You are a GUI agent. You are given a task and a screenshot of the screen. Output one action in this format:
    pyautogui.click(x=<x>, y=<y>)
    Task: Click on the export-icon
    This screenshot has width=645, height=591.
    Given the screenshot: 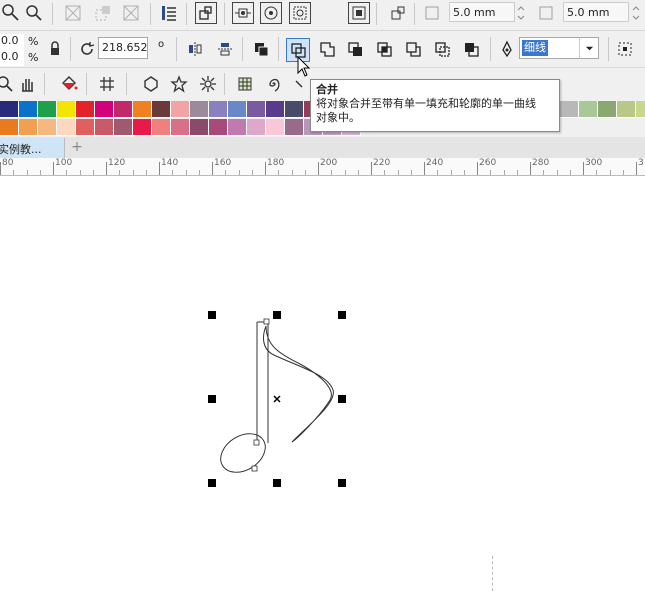 What is the action you would take?
    pyautogui.click(x=103, y=13)
    